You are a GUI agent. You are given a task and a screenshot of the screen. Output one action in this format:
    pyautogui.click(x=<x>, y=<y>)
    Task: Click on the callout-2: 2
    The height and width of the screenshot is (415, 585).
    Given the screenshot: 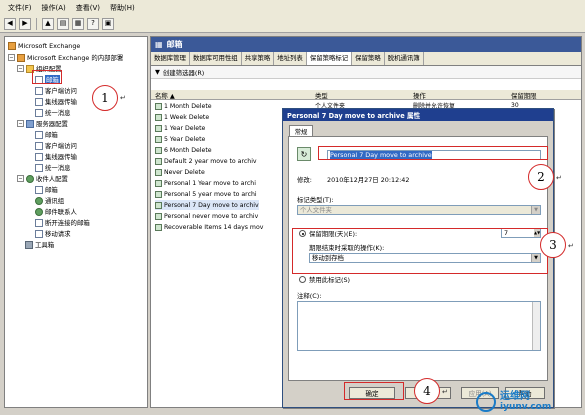 What is the action you would take?
    pyautogui.click(x=541, y=177)
    